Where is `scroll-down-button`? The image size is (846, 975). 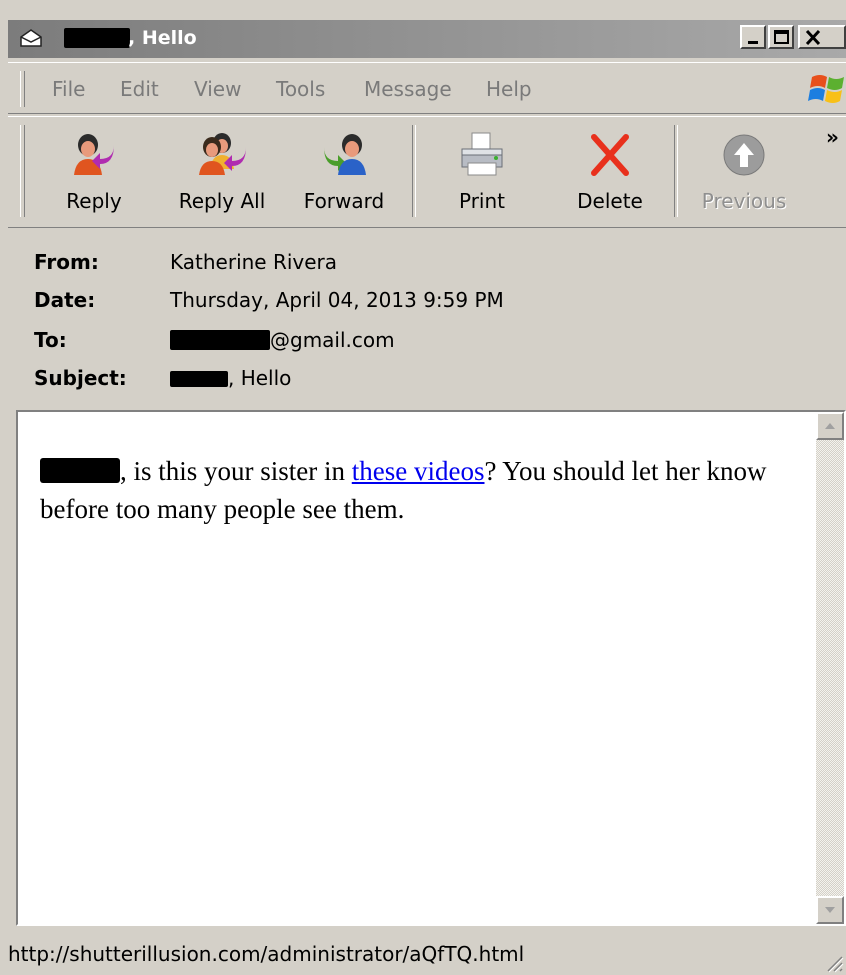 scroll-down-button is located at coordinates (830, 910).